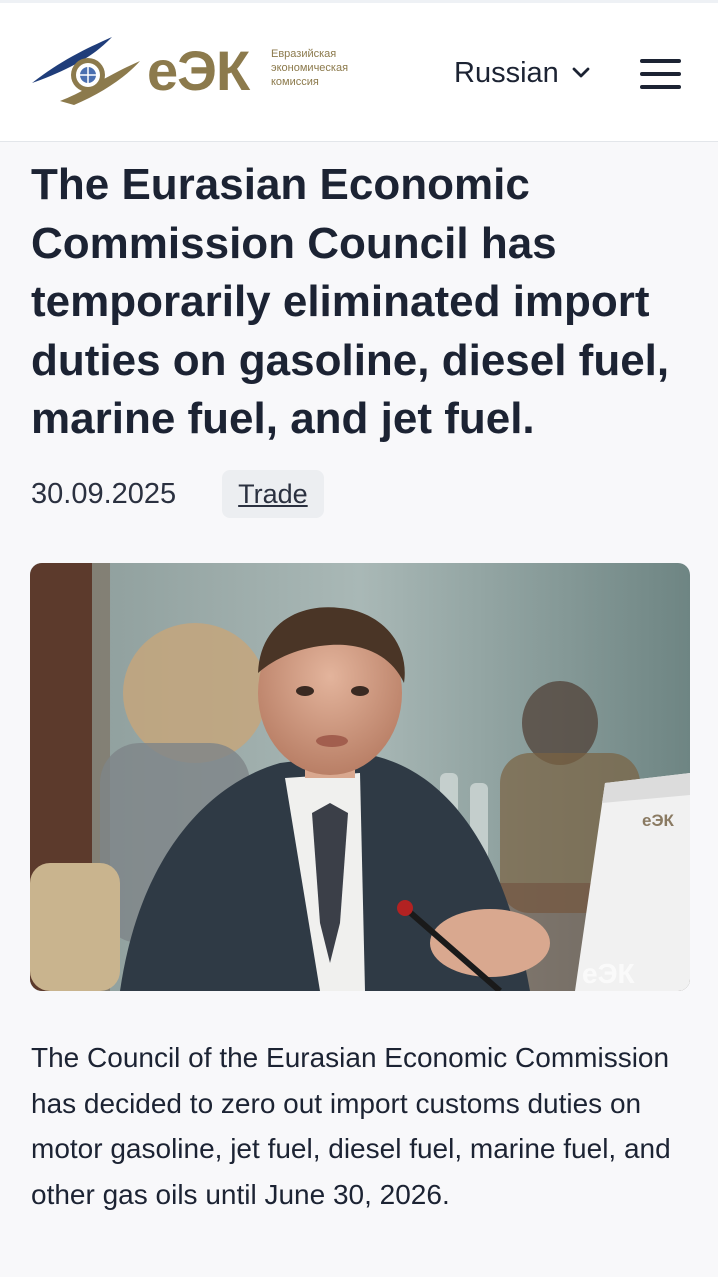 Image resolution: width=718 pixels, height=1277 pixels. I want to click on eec-logo: еЭК Евразийская экономическая комиссия, so click(200, 71).